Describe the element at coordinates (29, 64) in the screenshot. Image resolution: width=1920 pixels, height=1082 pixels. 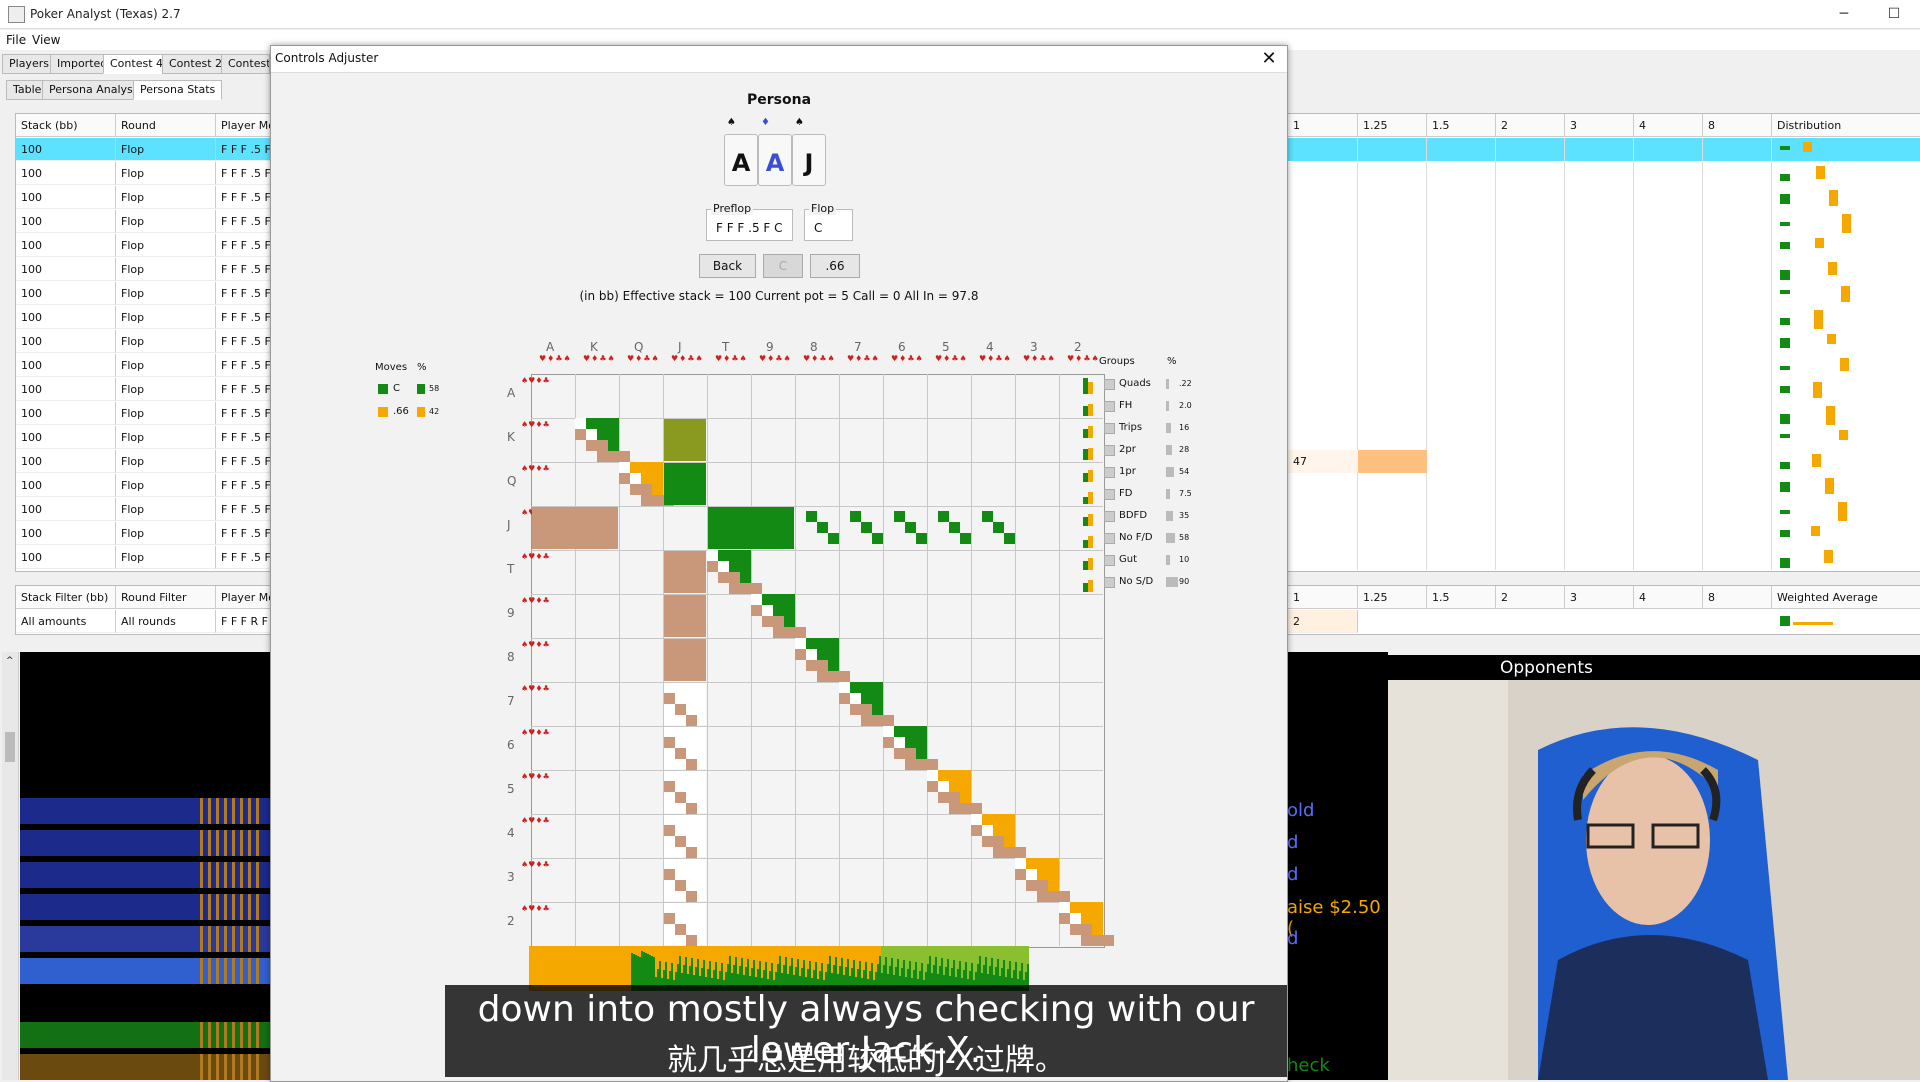
I see `tab-players: Players` at that location.